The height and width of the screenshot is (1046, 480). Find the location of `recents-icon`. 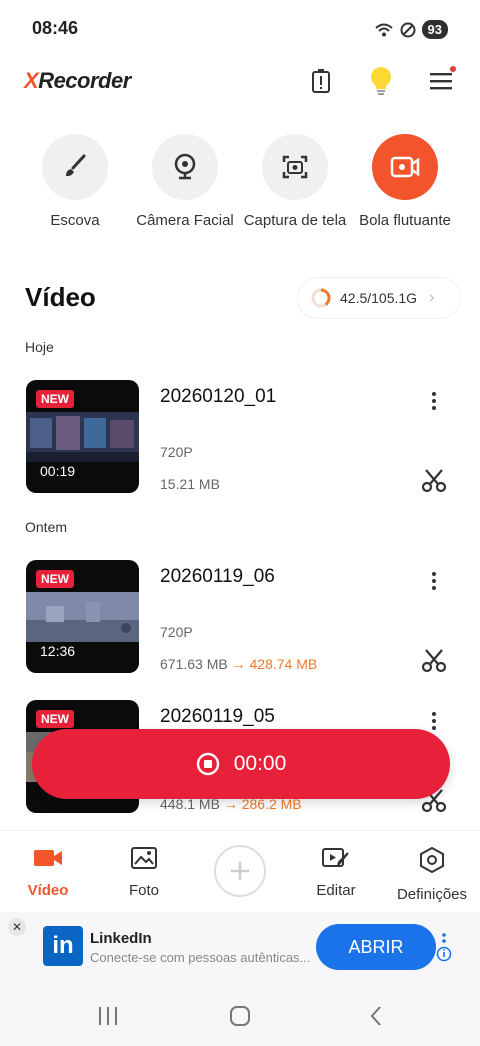

recents-icon is located at coordinates (108, 1016).